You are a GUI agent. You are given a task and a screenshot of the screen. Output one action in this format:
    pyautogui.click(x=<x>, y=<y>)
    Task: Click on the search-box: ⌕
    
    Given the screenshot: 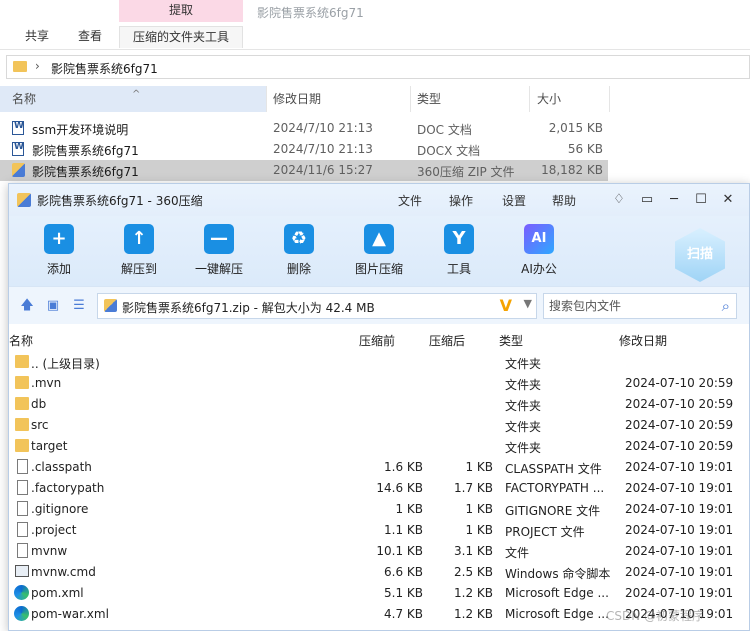 What is the action you would take?
    pyautogui.click(x=640, y=306)
    